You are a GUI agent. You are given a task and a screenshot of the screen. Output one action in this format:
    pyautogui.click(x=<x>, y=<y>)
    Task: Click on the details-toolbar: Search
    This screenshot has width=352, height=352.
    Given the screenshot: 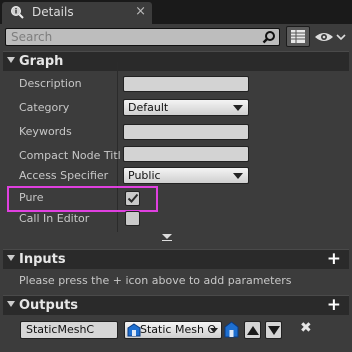 What is the action you would take?
    pyautogui.click(x=176, y=36)
    